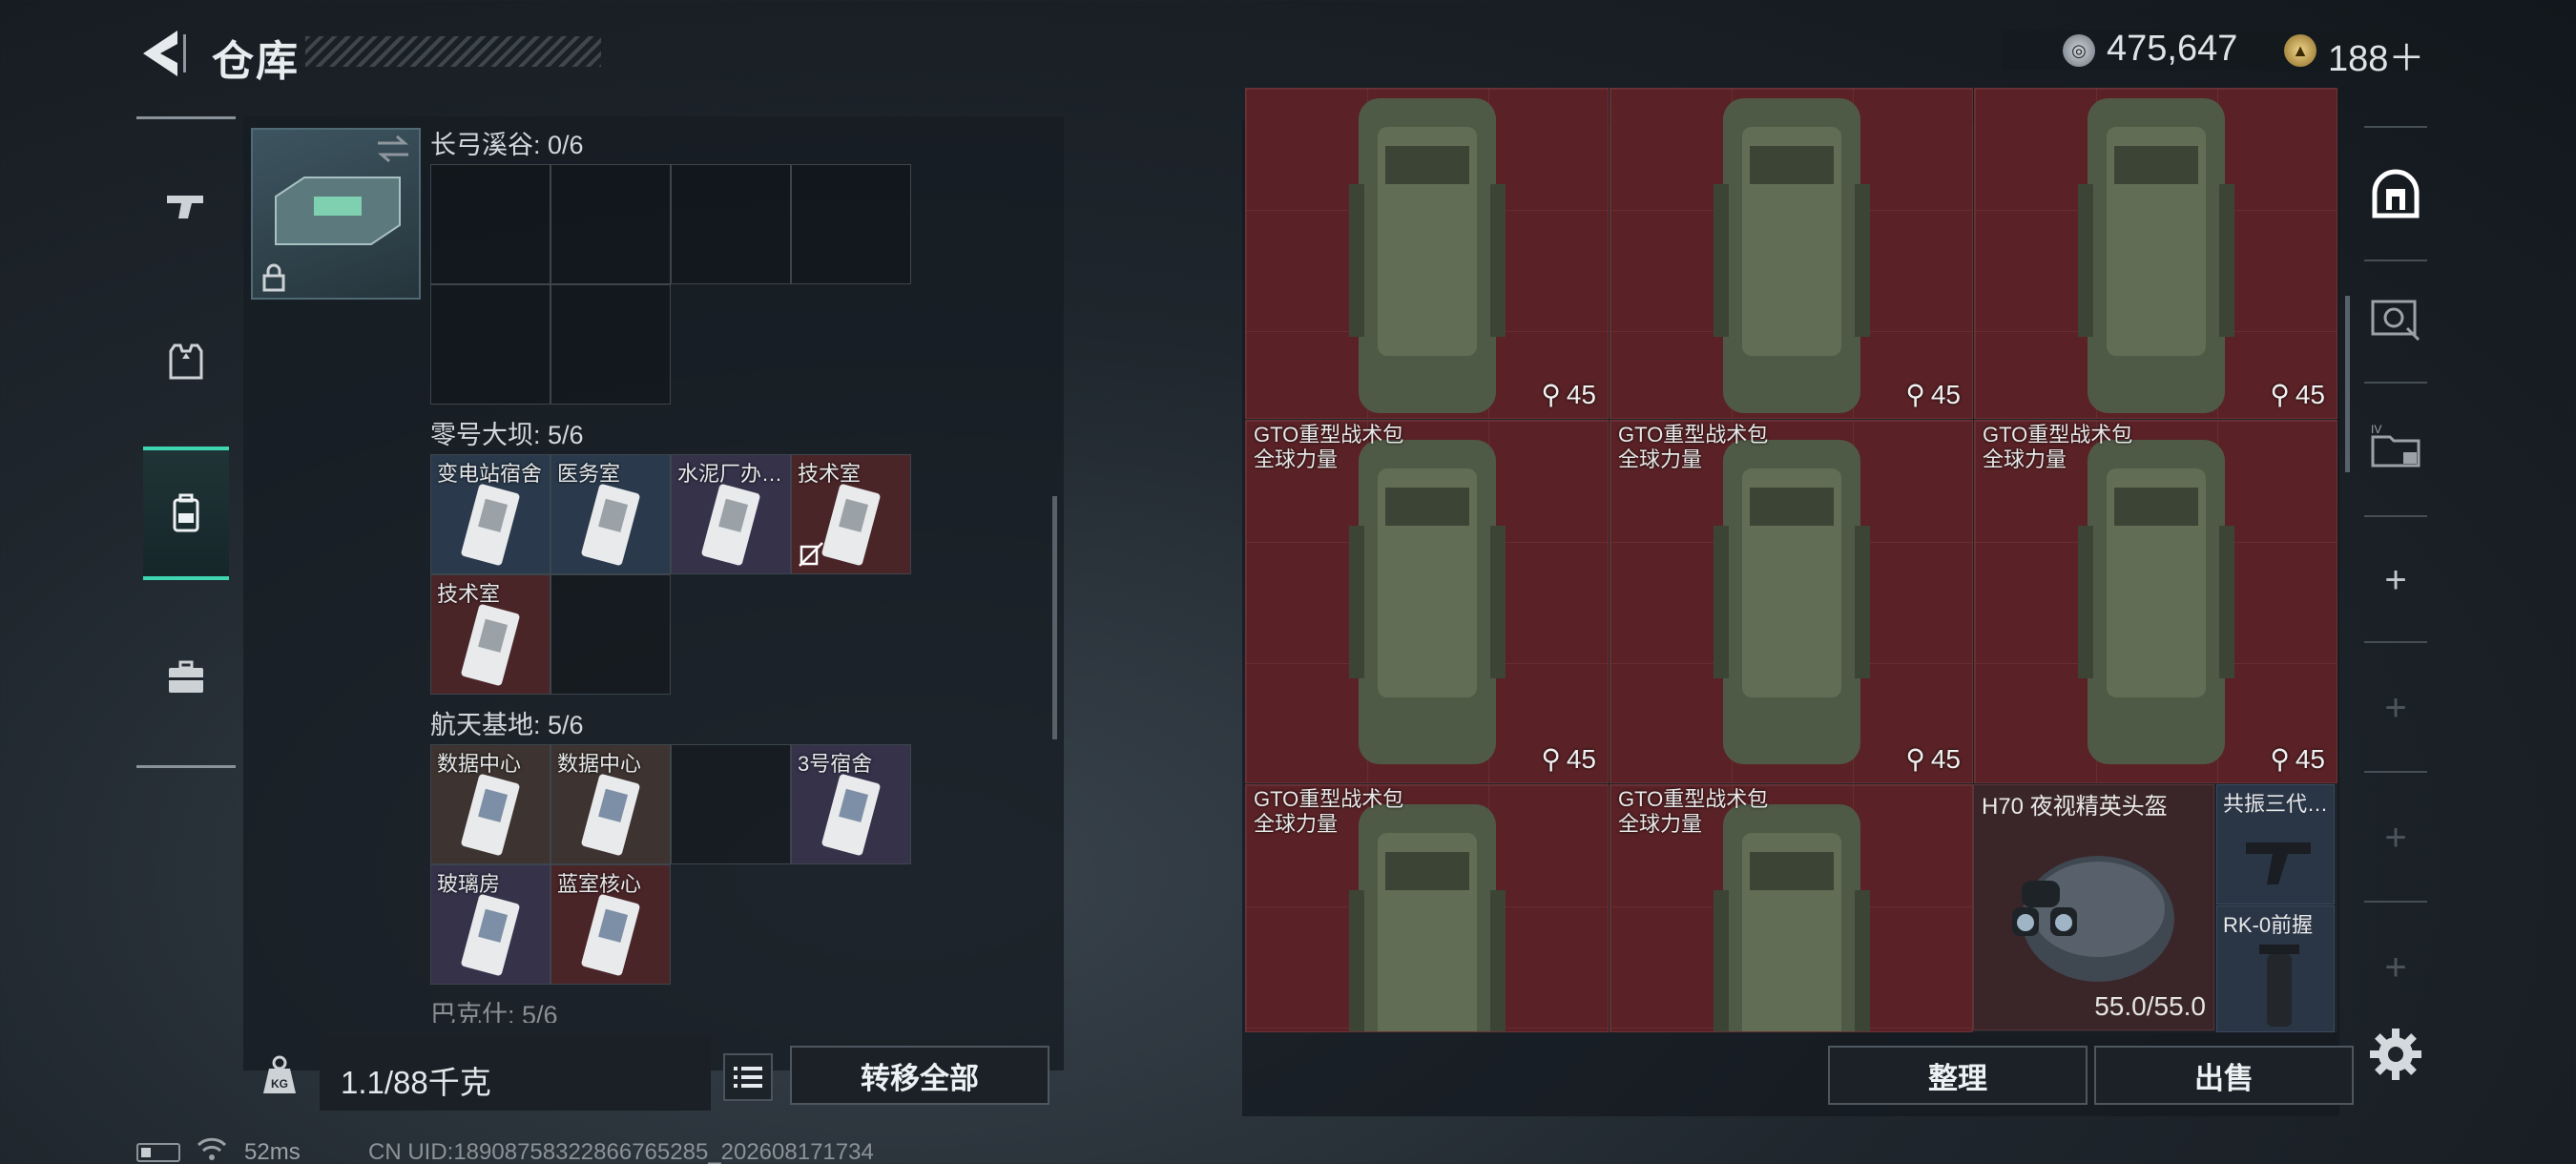 This screenshot has height=1164, width=2576. Describe the element at coordinates (2268, 925) in the screenshot. I see `item-name: RK-0前握` at that location.